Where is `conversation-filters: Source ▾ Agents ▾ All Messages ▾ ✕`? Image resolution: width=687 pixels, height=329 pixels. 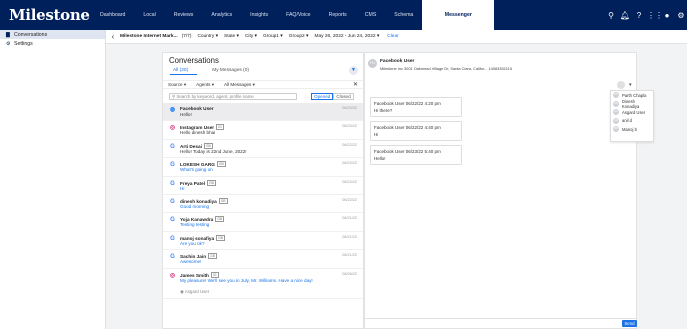
conversation-filters: Source ▾ Agents ▾ All Messages ▾ ✕ is located at coordinates (263, 84).